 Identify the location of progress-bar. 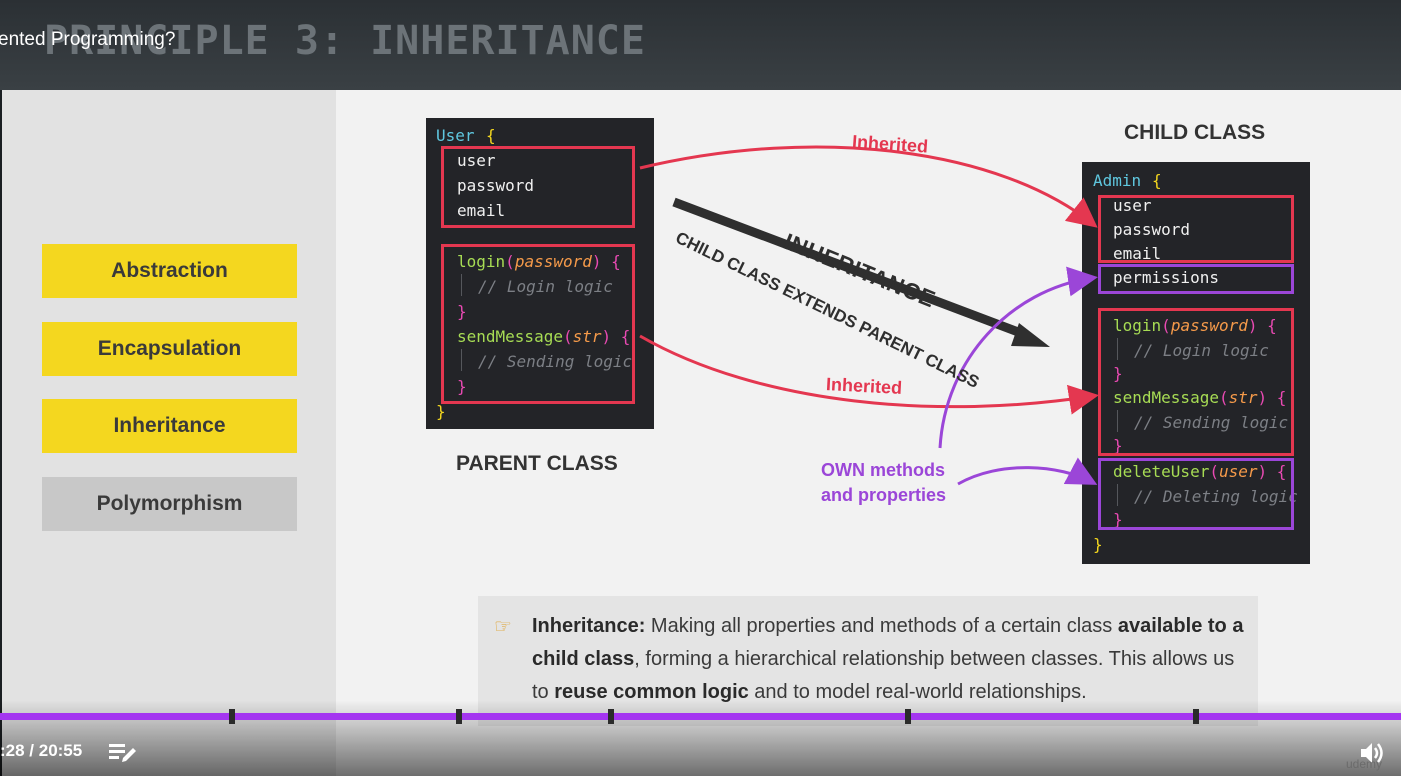
(700, 716).